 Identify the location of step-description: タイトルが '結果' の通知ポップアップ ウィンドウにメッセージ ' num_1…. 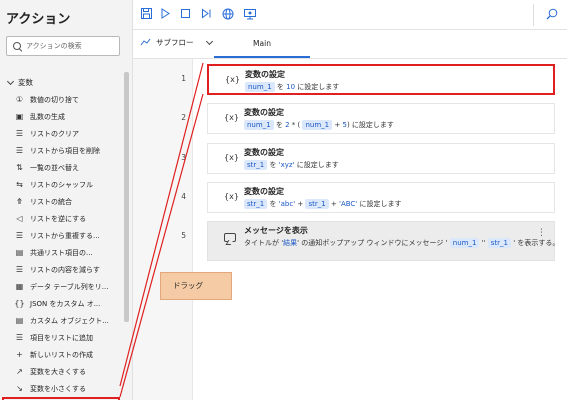
(401, 243).